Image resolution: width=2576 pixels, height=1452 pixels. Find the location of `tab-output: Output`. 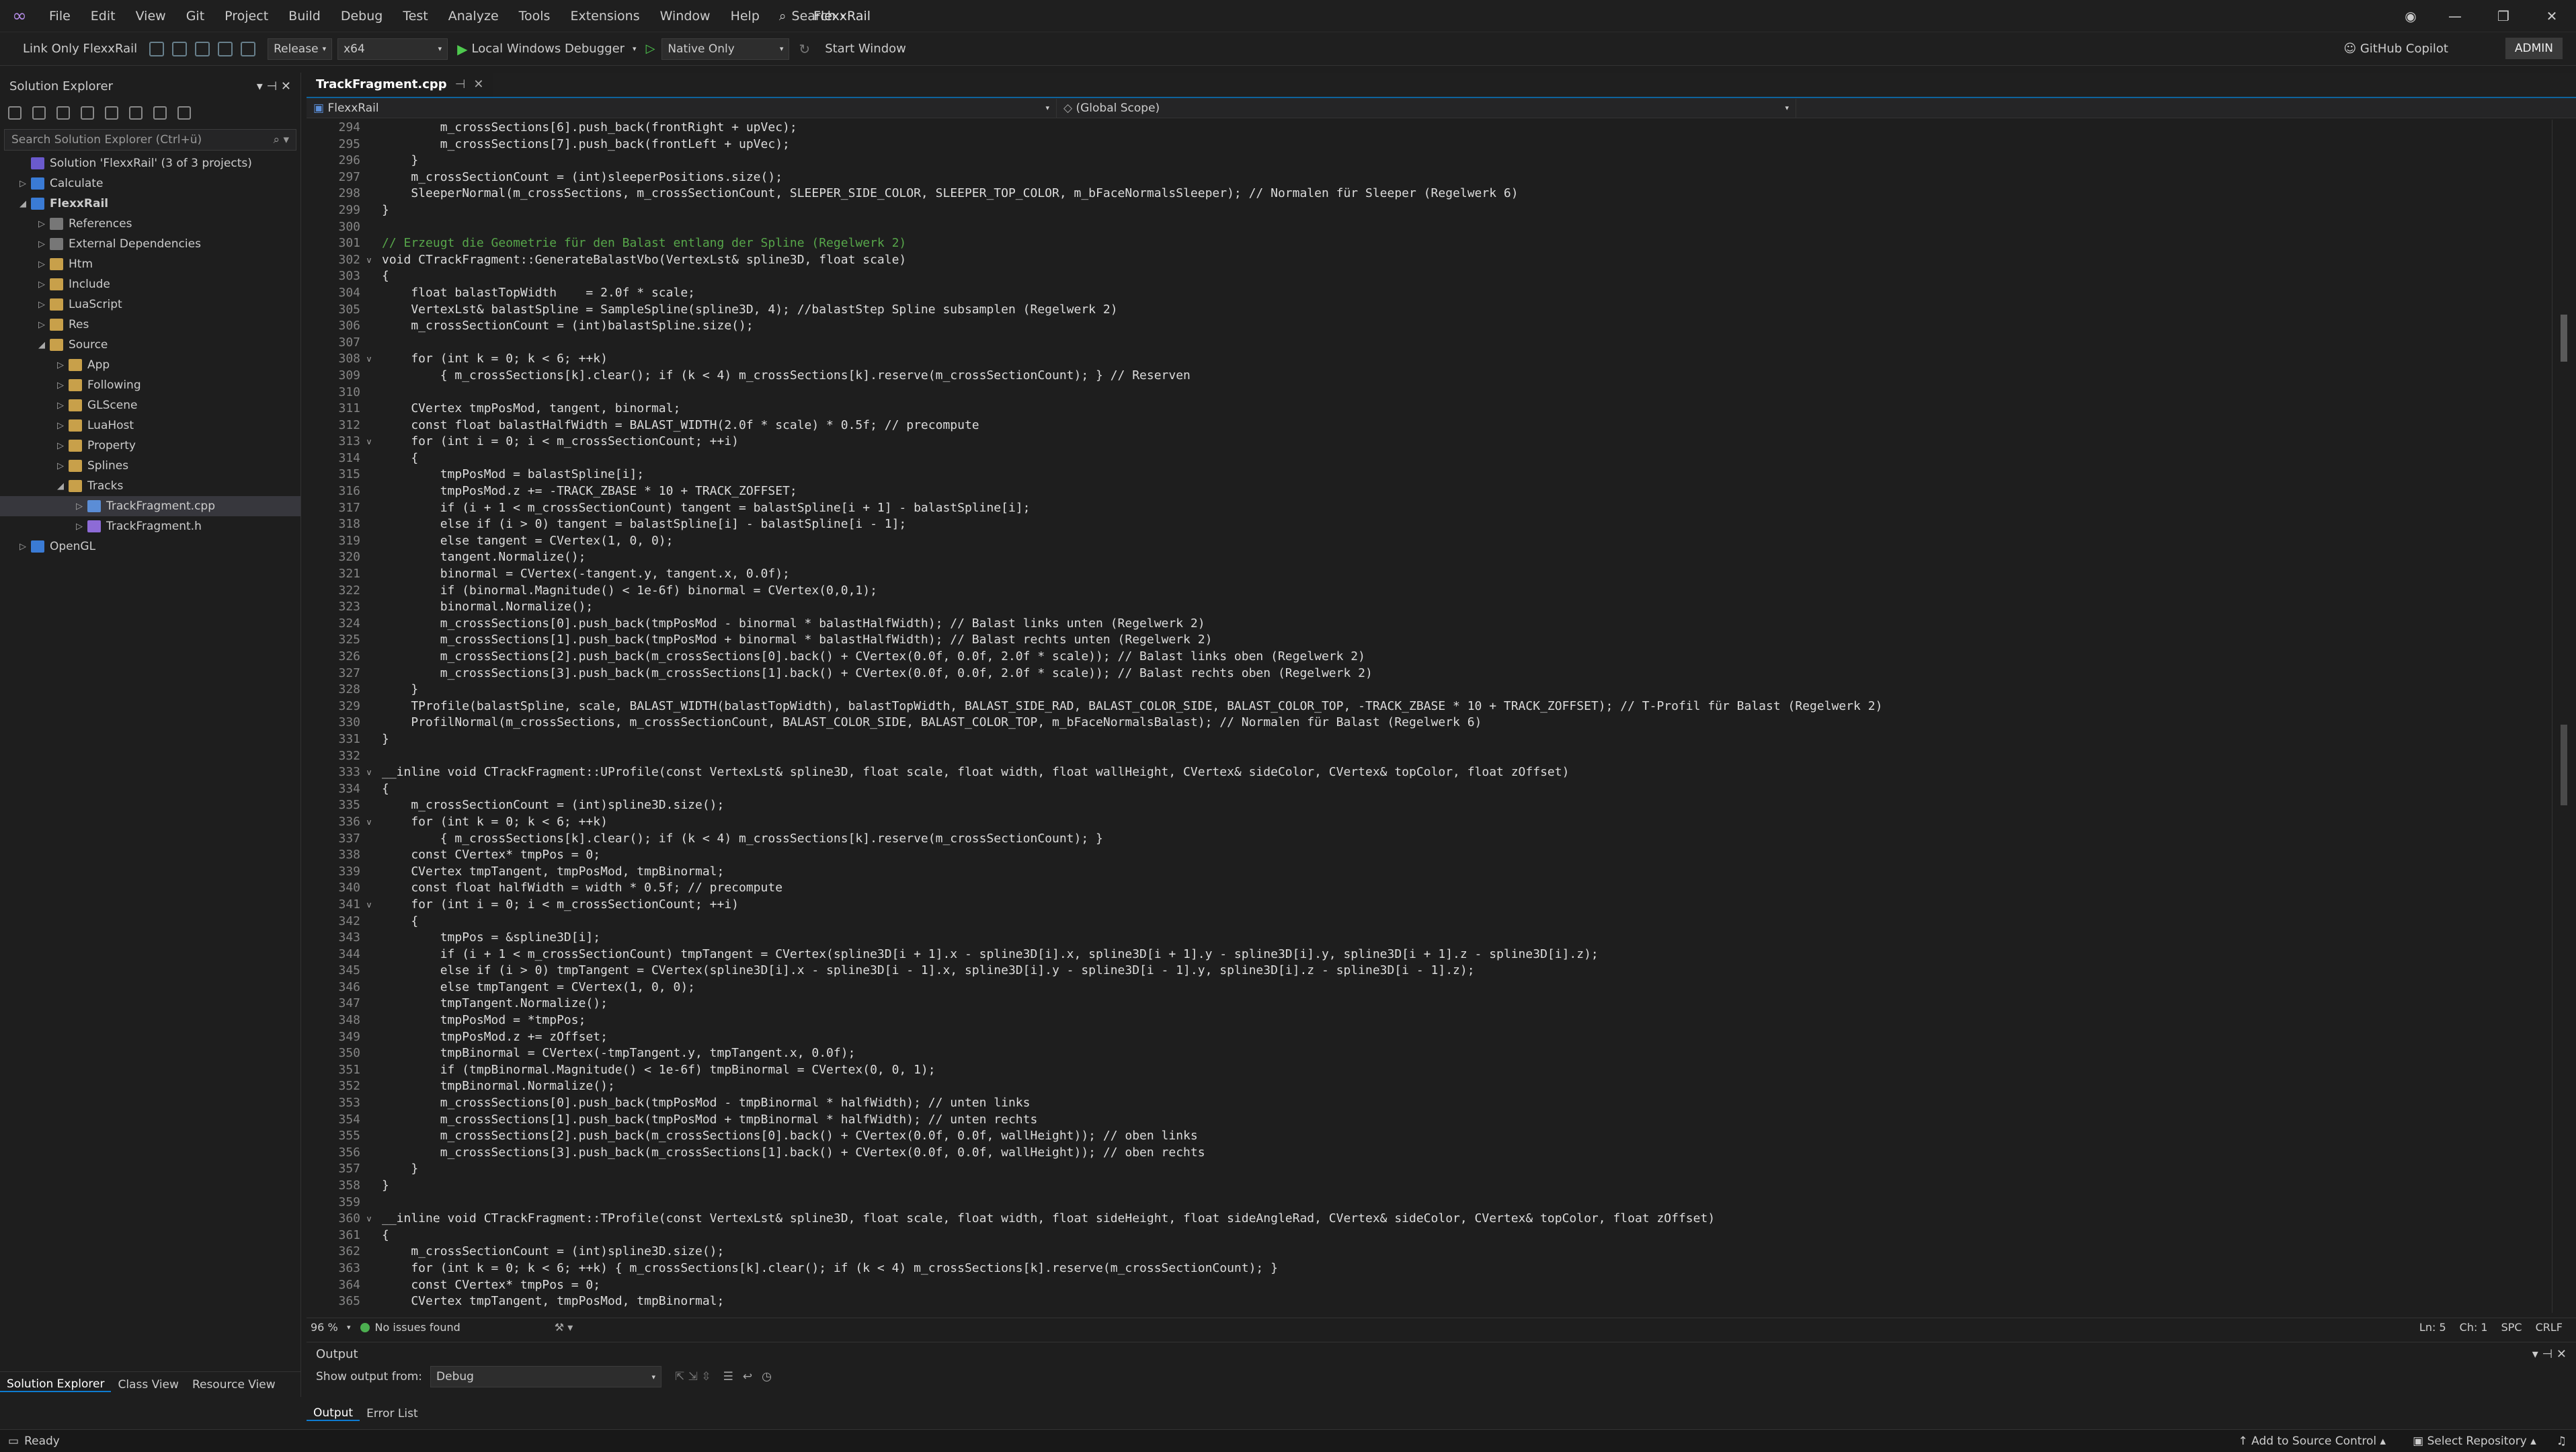

tab-output: Output is located at coordinates (333, 1413).